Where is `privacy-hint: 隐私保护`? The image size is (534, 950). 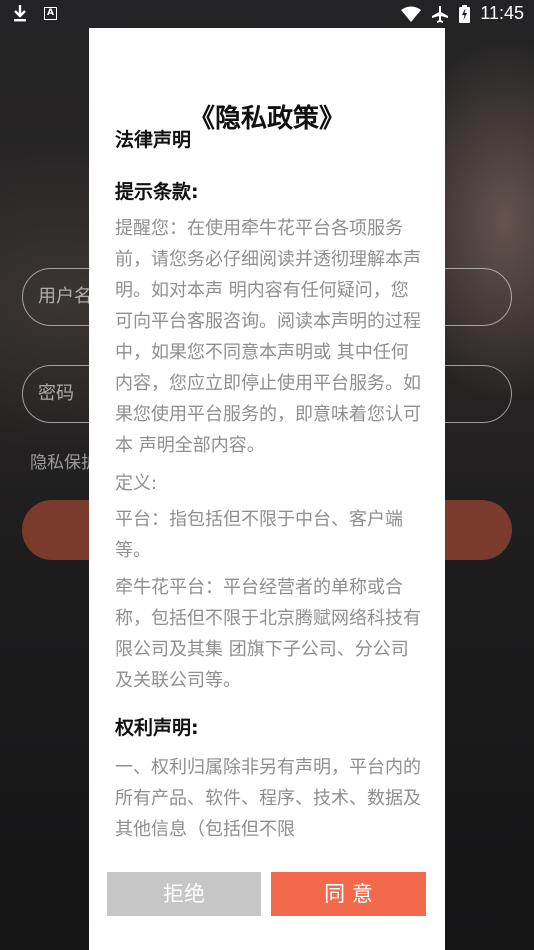 privacy-hint: 隐私保护 is located at coordinates (64, 460).